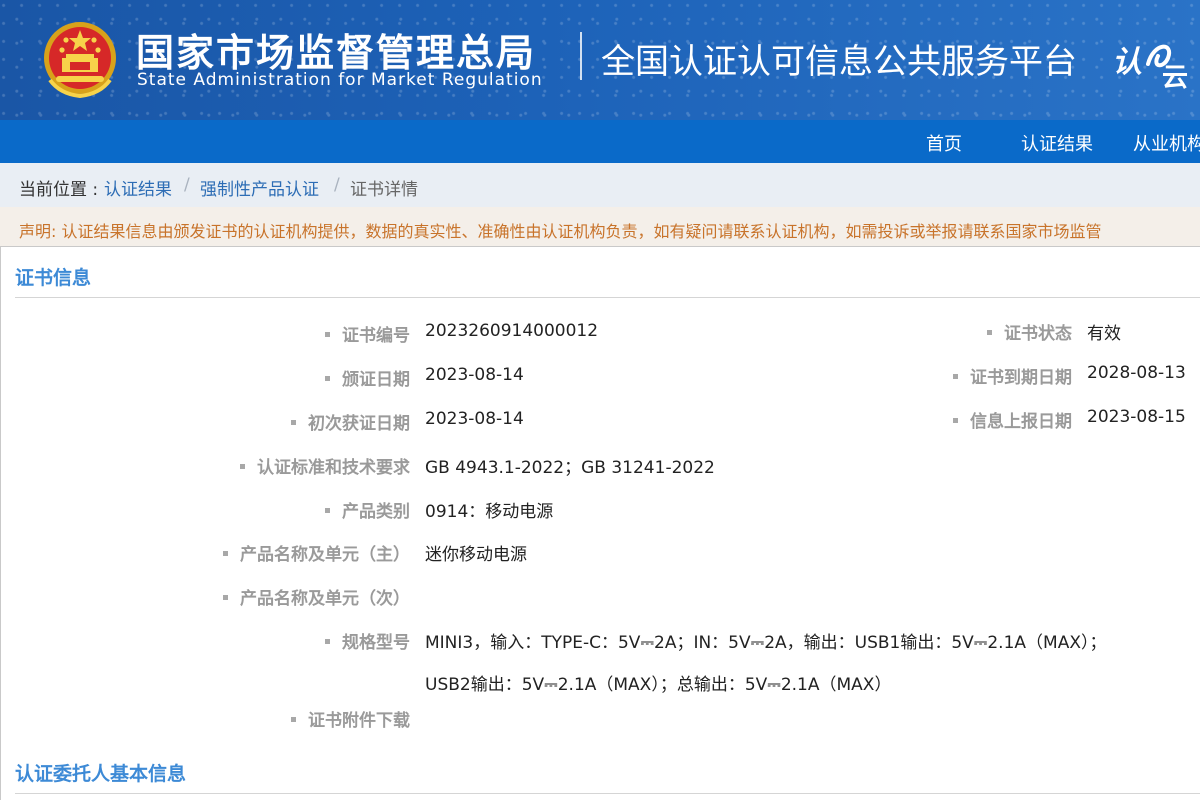 This screenshot has width=1200, height=800. Describe the element at coordinates (59, 190) in the screenshot. I see `breadcrumb-prefix: 当前位置 :` at that location.